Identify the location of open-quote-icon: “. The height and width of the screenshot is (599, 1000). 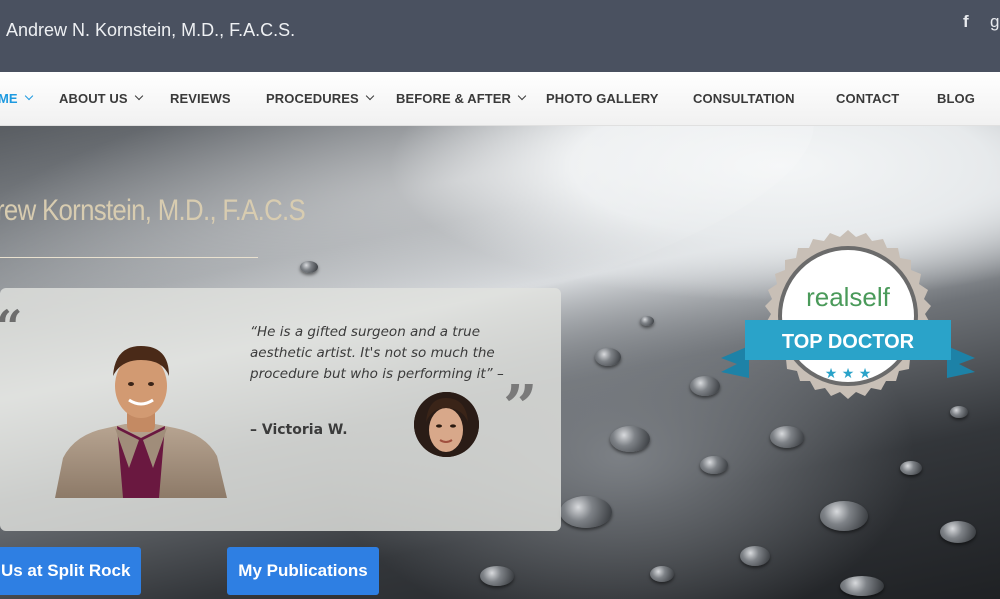
(11, 327).